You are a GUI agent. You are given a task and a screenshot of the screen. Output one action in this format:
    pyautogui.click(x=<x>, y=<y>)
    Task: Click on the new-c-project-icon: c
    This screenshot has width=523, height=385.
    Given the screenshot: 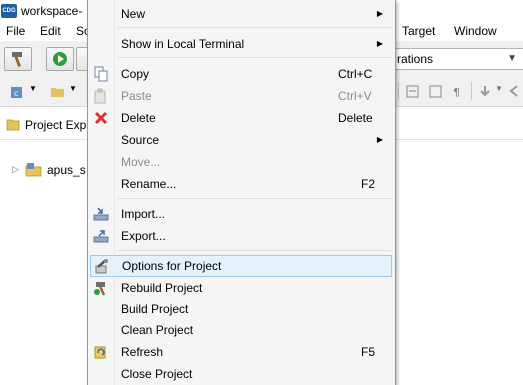 What is the action you would take?
    pyautogui.click(x=17, y=91)
    